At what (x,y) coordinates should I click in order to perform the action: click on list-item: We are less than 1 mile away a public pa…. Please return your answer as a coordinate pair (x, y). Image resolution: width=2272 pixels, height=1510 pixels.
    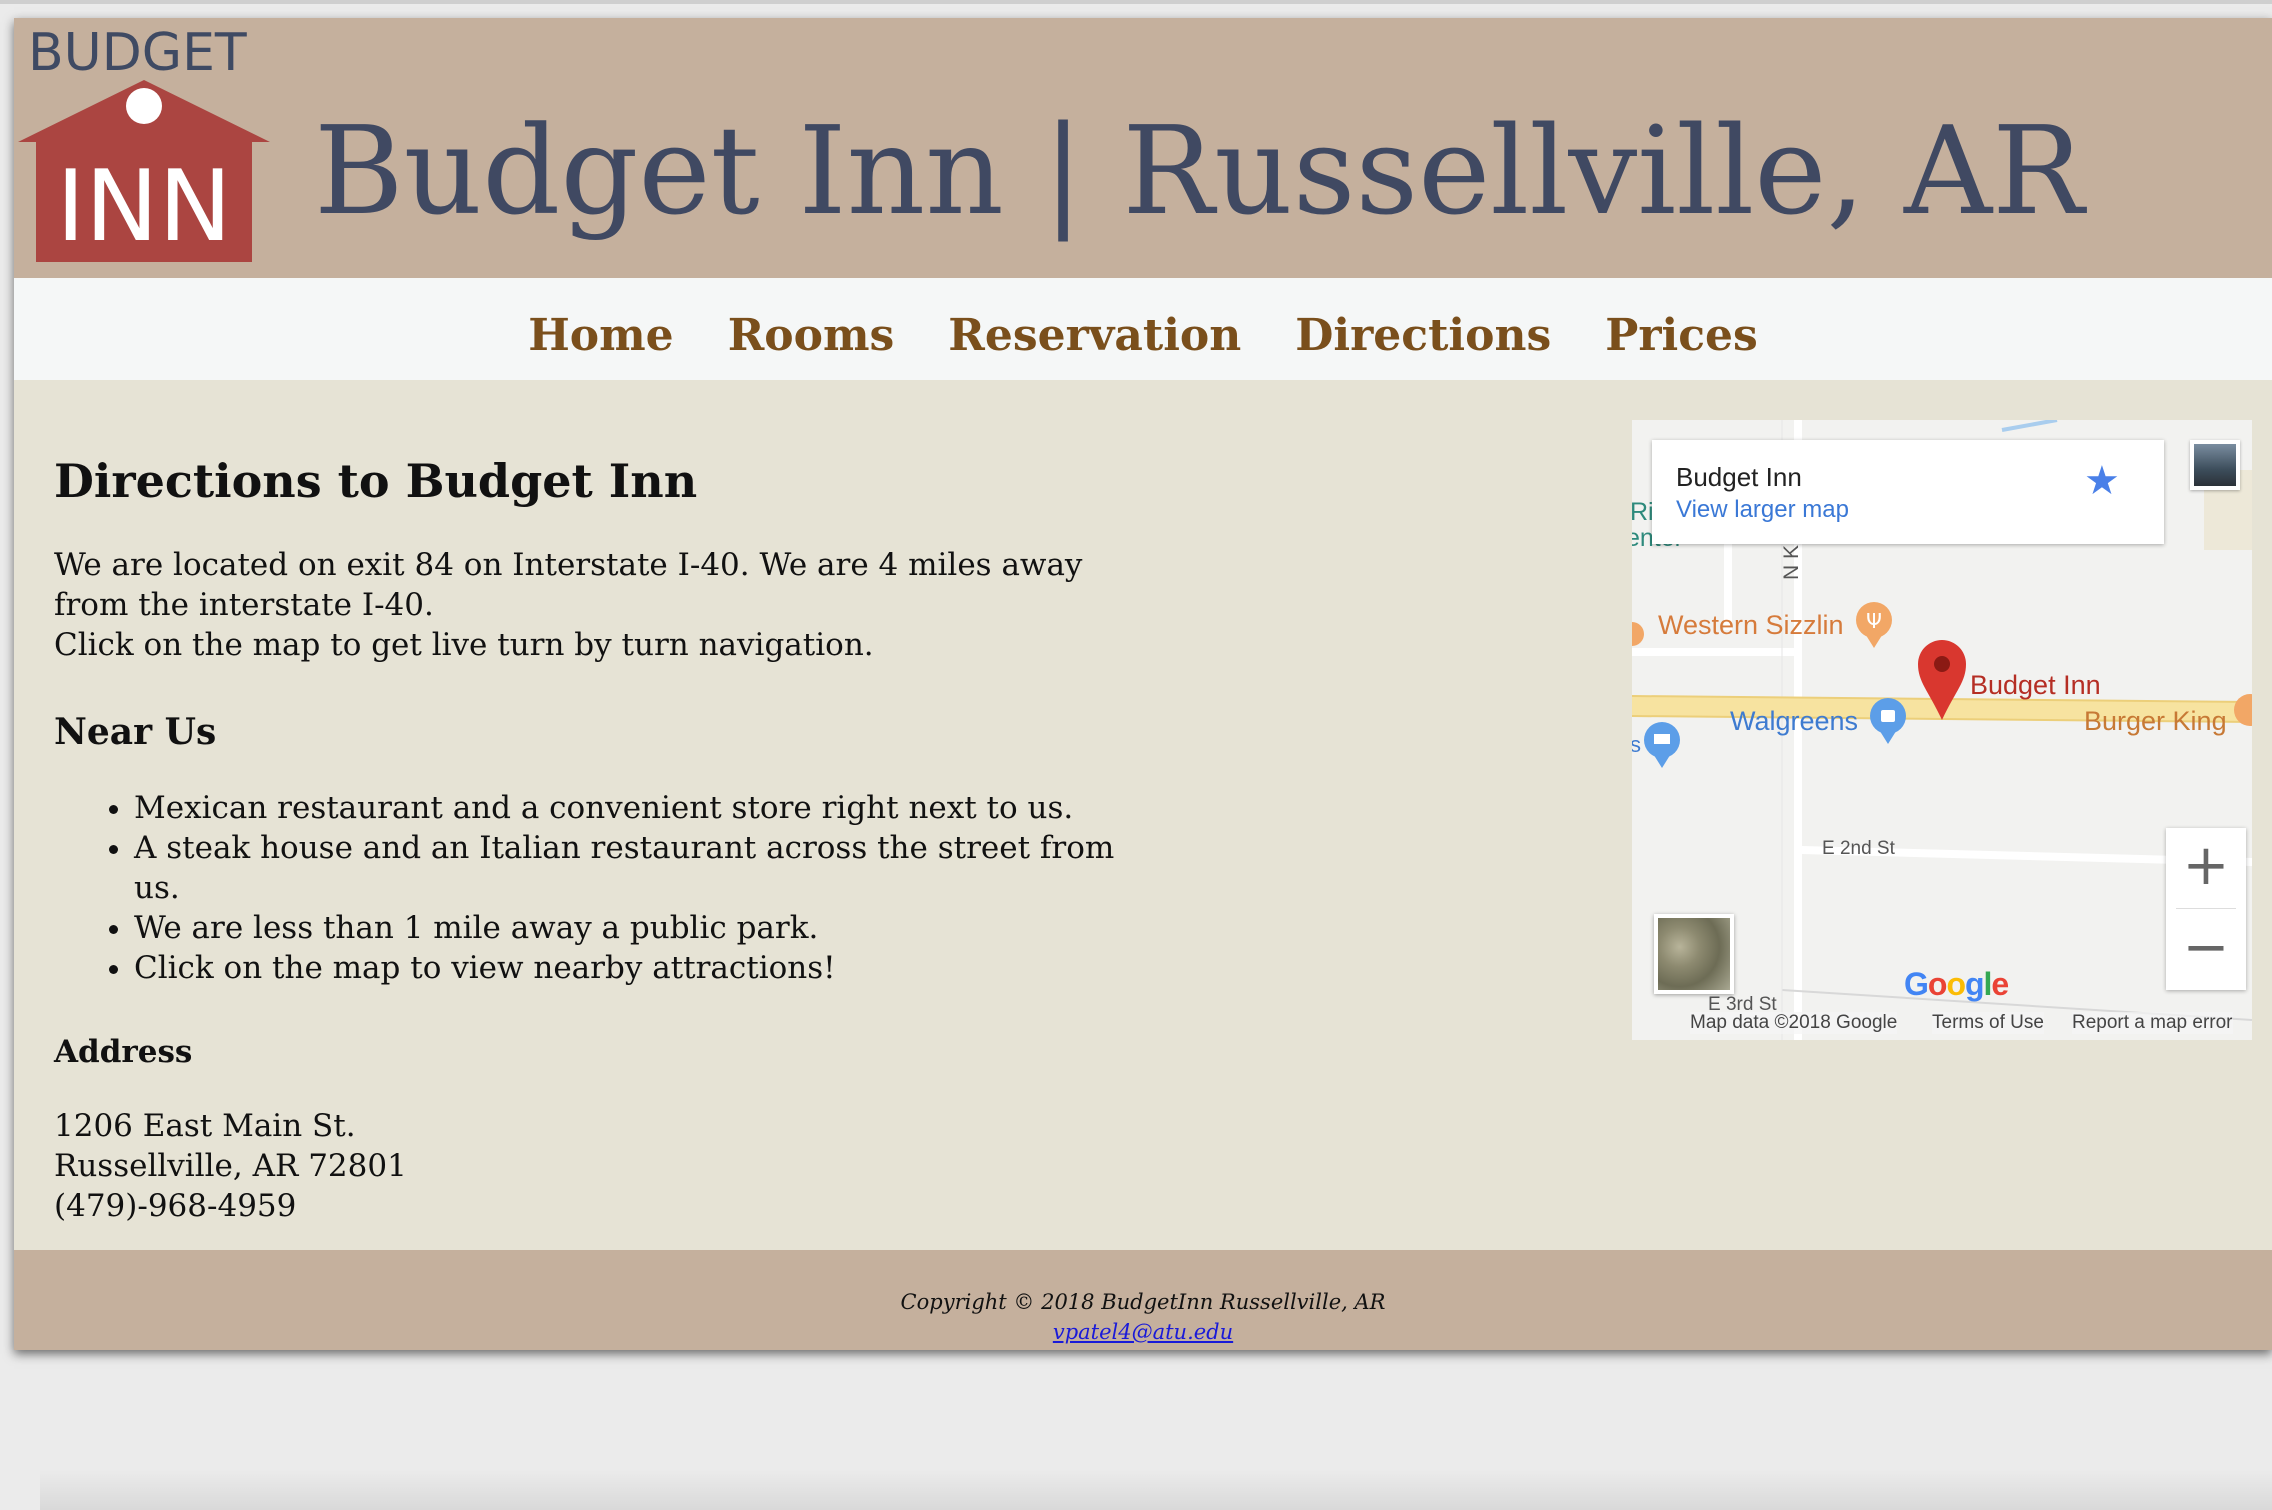
    Looking at the image, I should click on (644, 928).